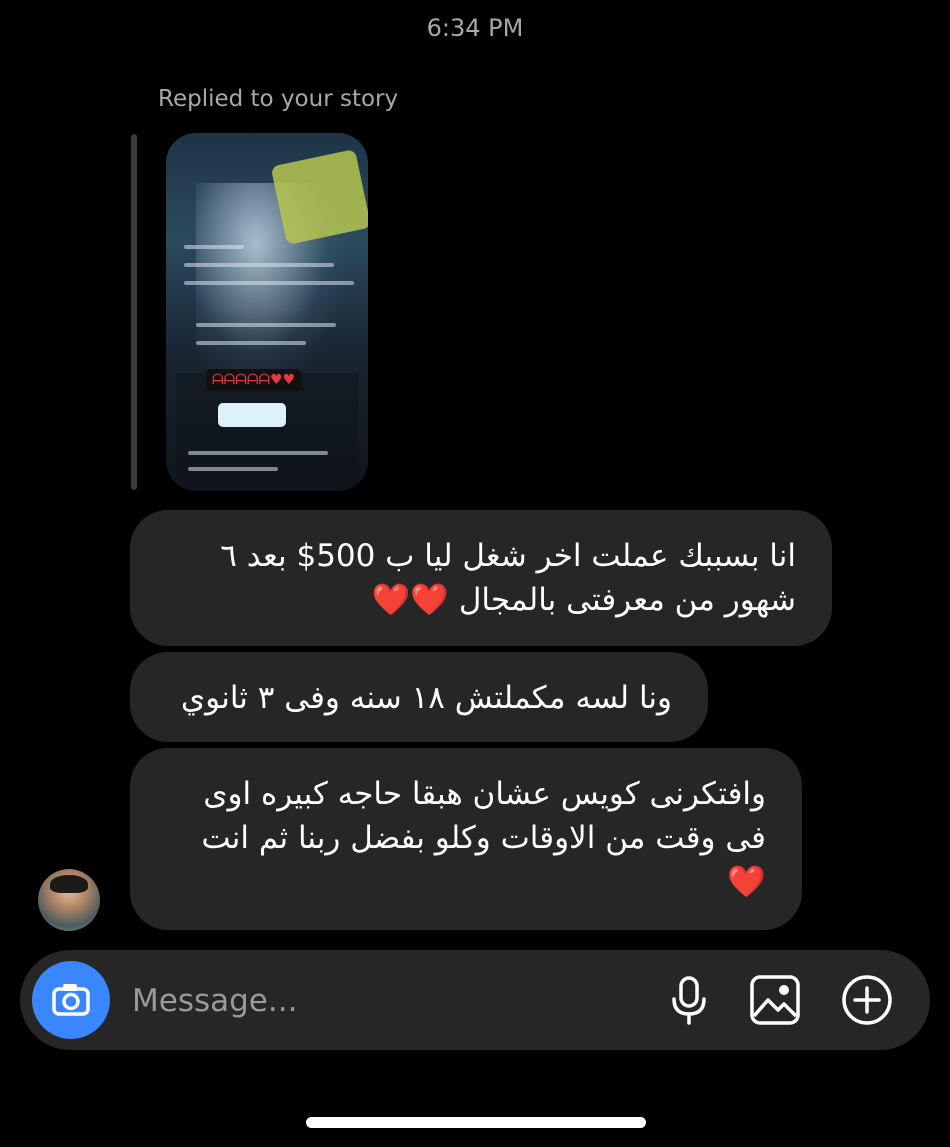 This screenshot has height=1147, width=950. I want to click on story-tag-sticker, so click(252, 415).